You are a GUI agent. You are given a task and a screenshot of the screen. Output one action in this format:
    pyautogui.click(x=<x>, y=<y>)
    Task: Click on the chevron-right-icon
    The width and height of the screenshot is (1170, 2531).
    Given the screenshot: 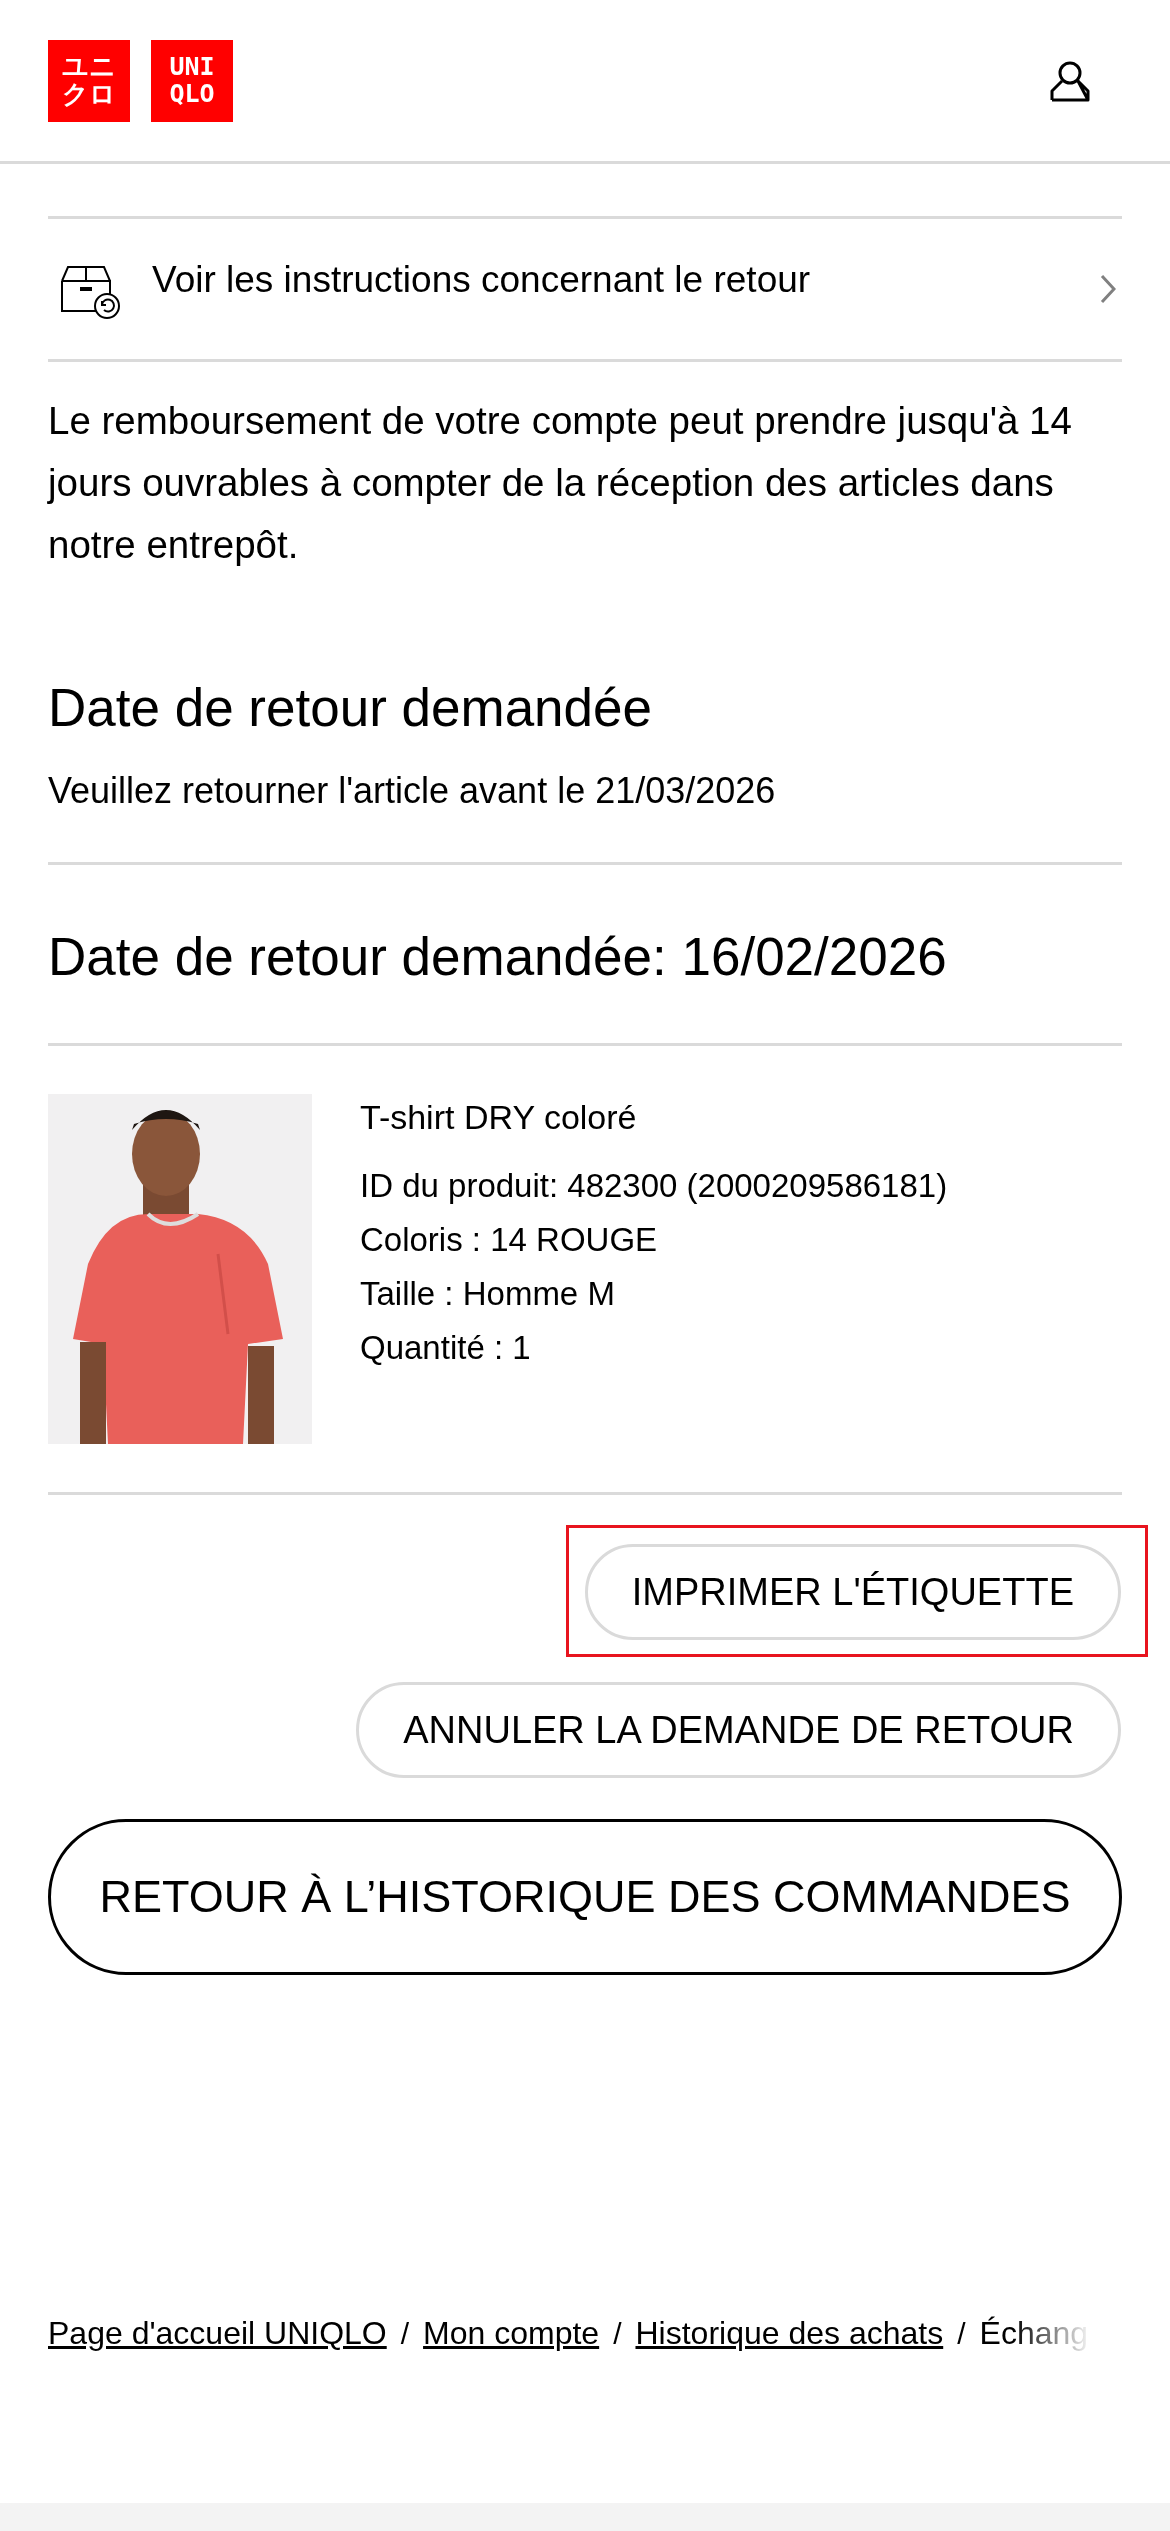 What is the action you would take?
    pyautogui.click(x=1108, y=289)
    